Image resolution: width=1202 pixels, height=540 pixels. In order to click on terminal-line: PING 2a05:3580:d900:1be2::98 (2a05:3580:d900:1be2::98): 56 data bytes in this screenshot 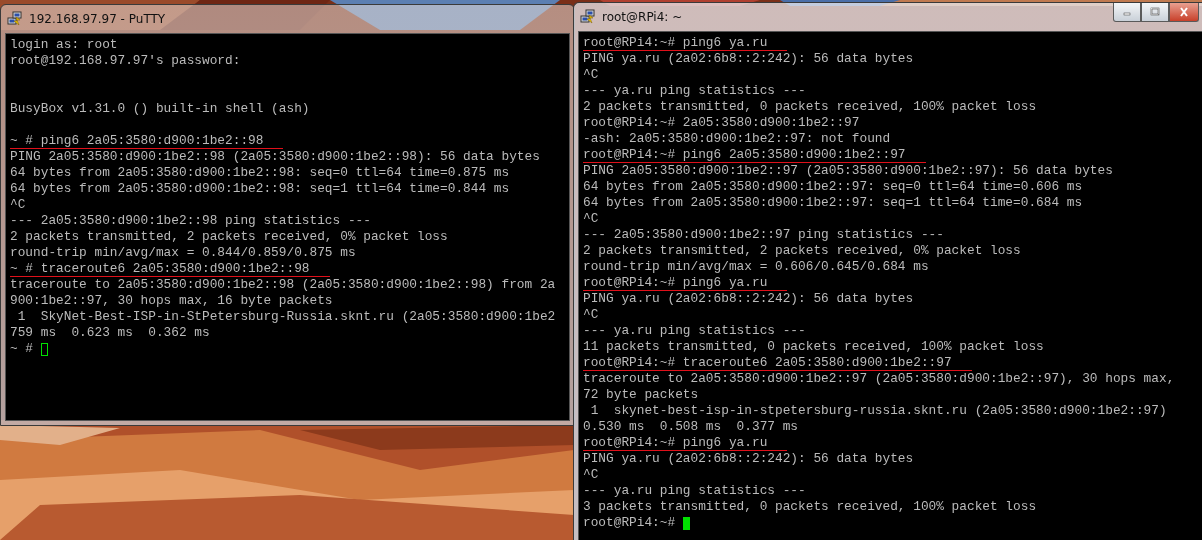, I will do `click(275, 157)`.